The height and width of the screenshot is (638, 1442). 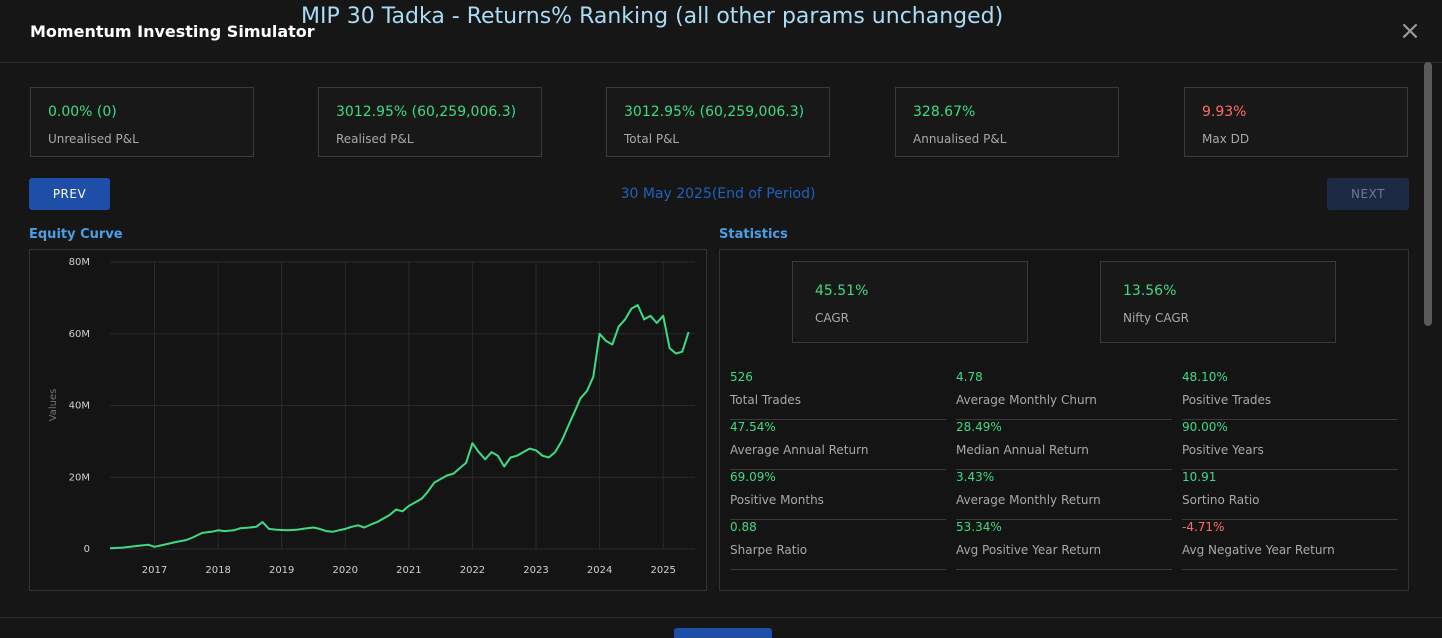 I want to click on metric-avg-monthly-churn: 4.78 Average Monthly Churn, so click(x=1064, y=395).